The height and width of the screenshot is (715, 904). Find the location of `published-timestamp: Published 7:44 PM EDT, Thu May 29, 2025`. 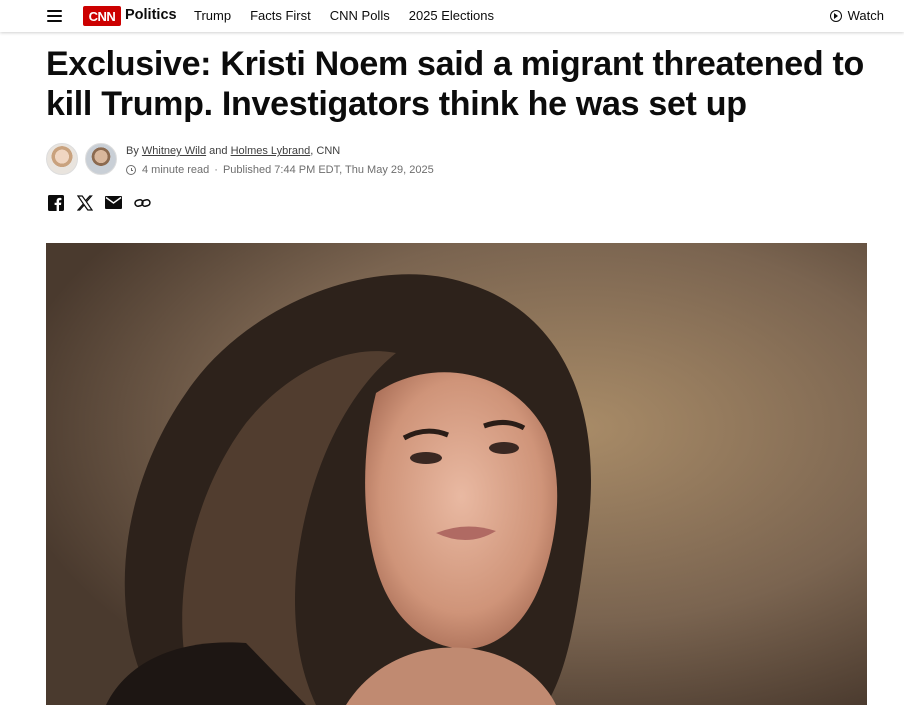

published-timestamp: Published 7:44 PM EDT, Thu May 29, 2025 is located at coordinates (328, 170).